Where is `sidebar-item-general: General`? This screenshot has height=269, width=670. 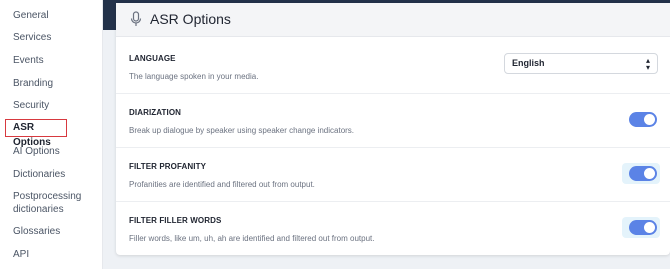
sidebar-item-general: General is located at coordinates (50, 15).